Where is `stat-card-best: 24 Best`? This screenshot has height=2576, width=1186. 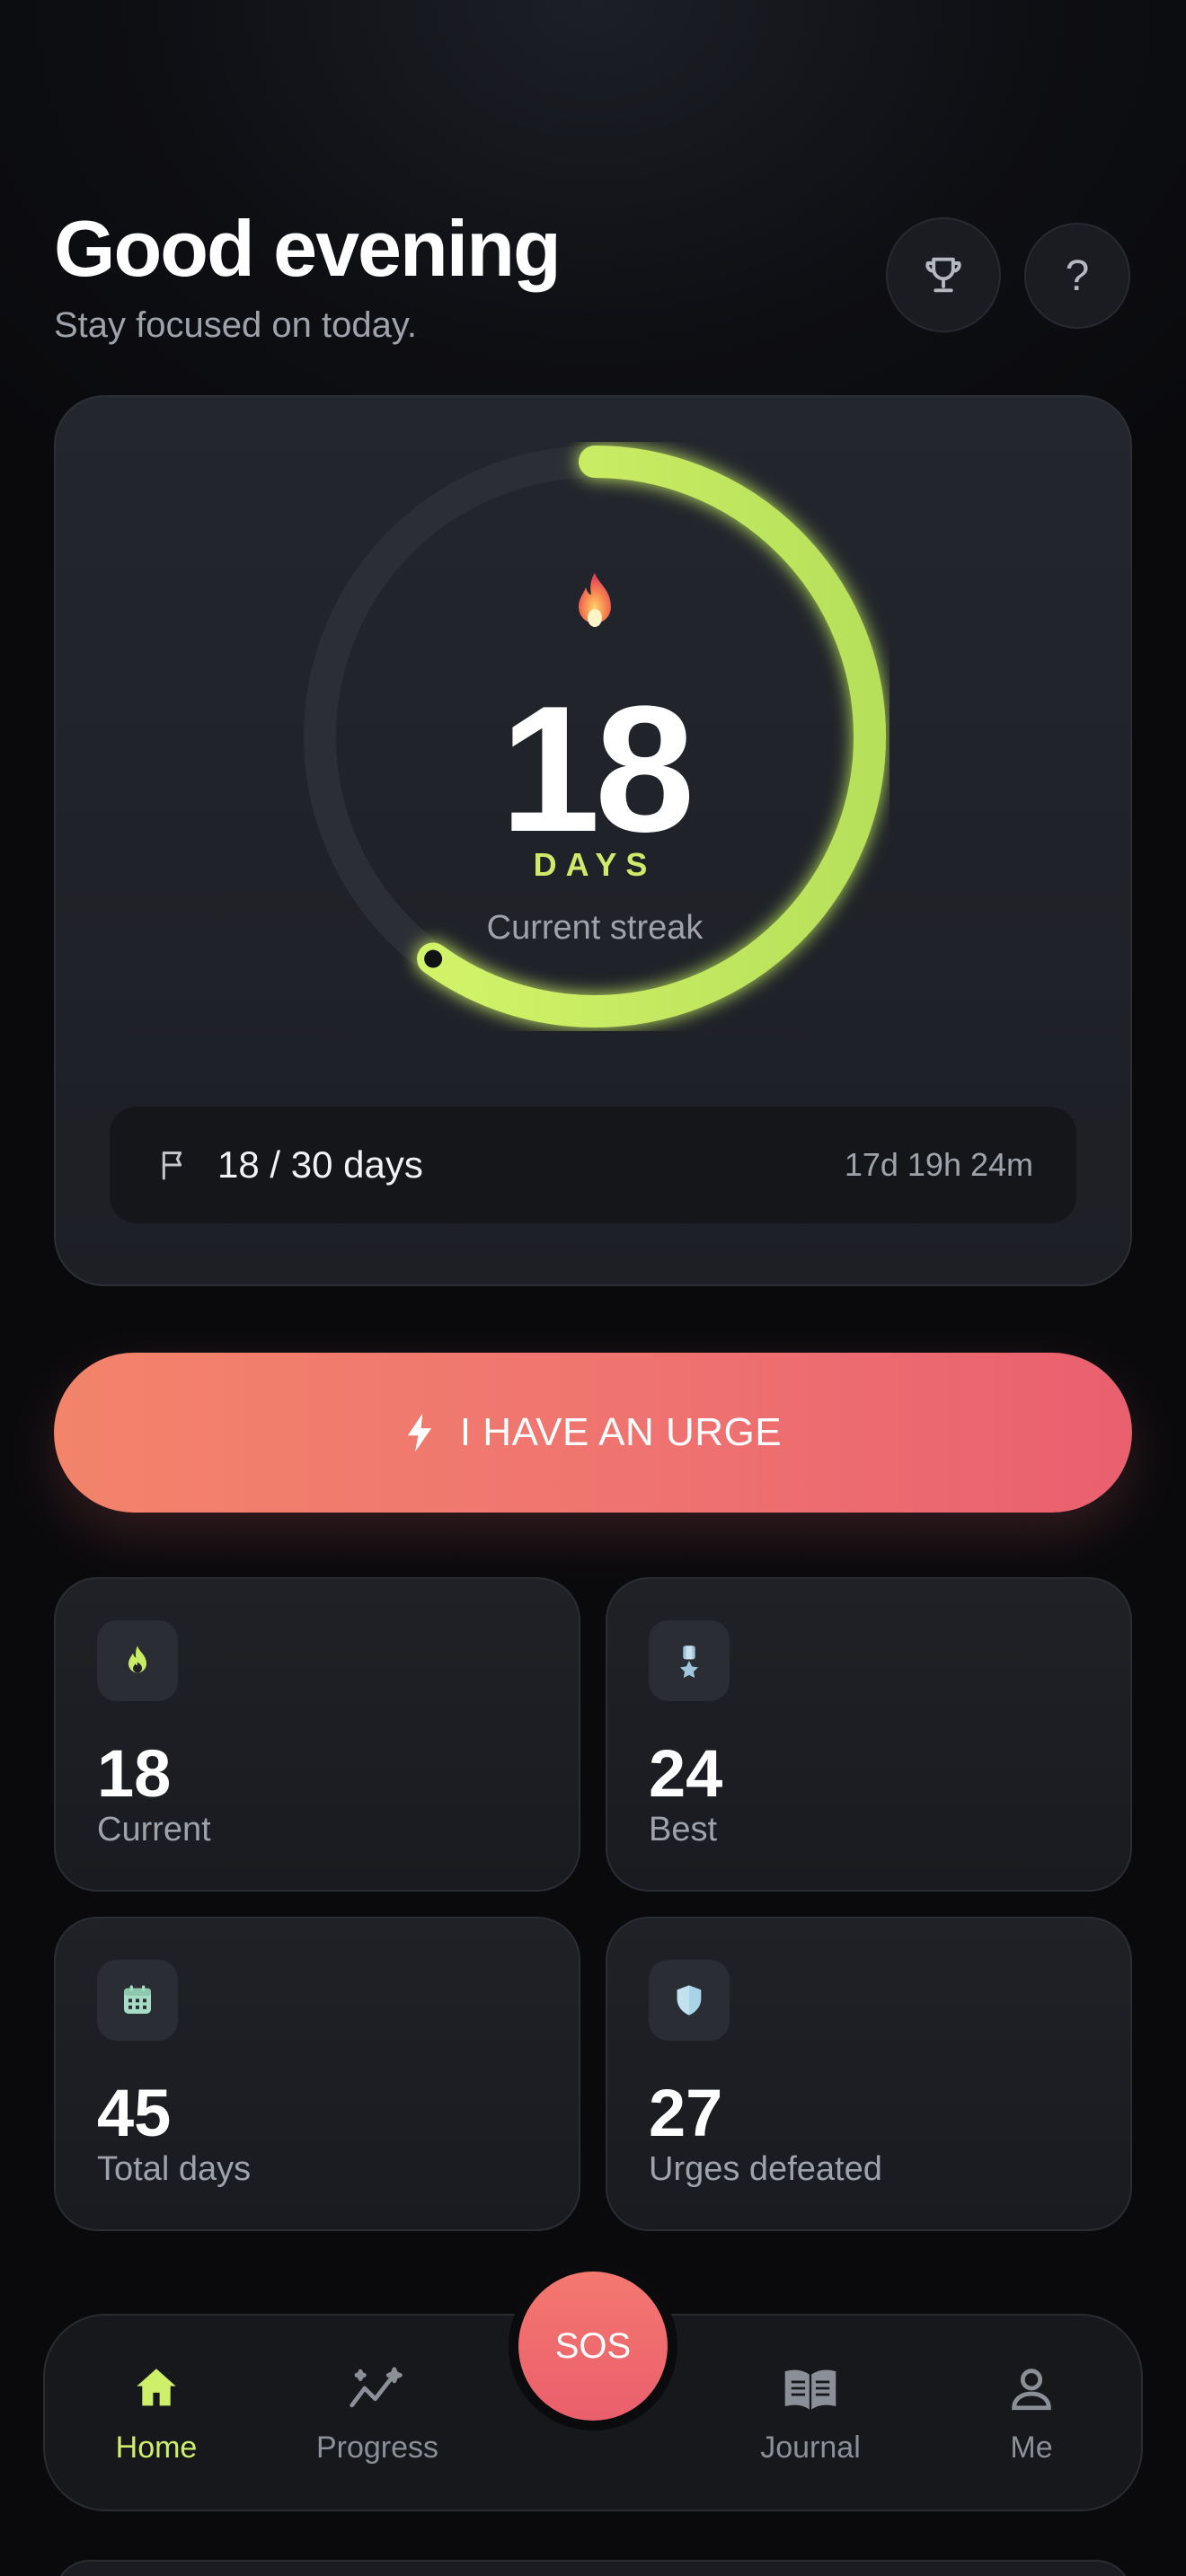 stat-card-best: 24 Best is located at coordinates (869, 1734).